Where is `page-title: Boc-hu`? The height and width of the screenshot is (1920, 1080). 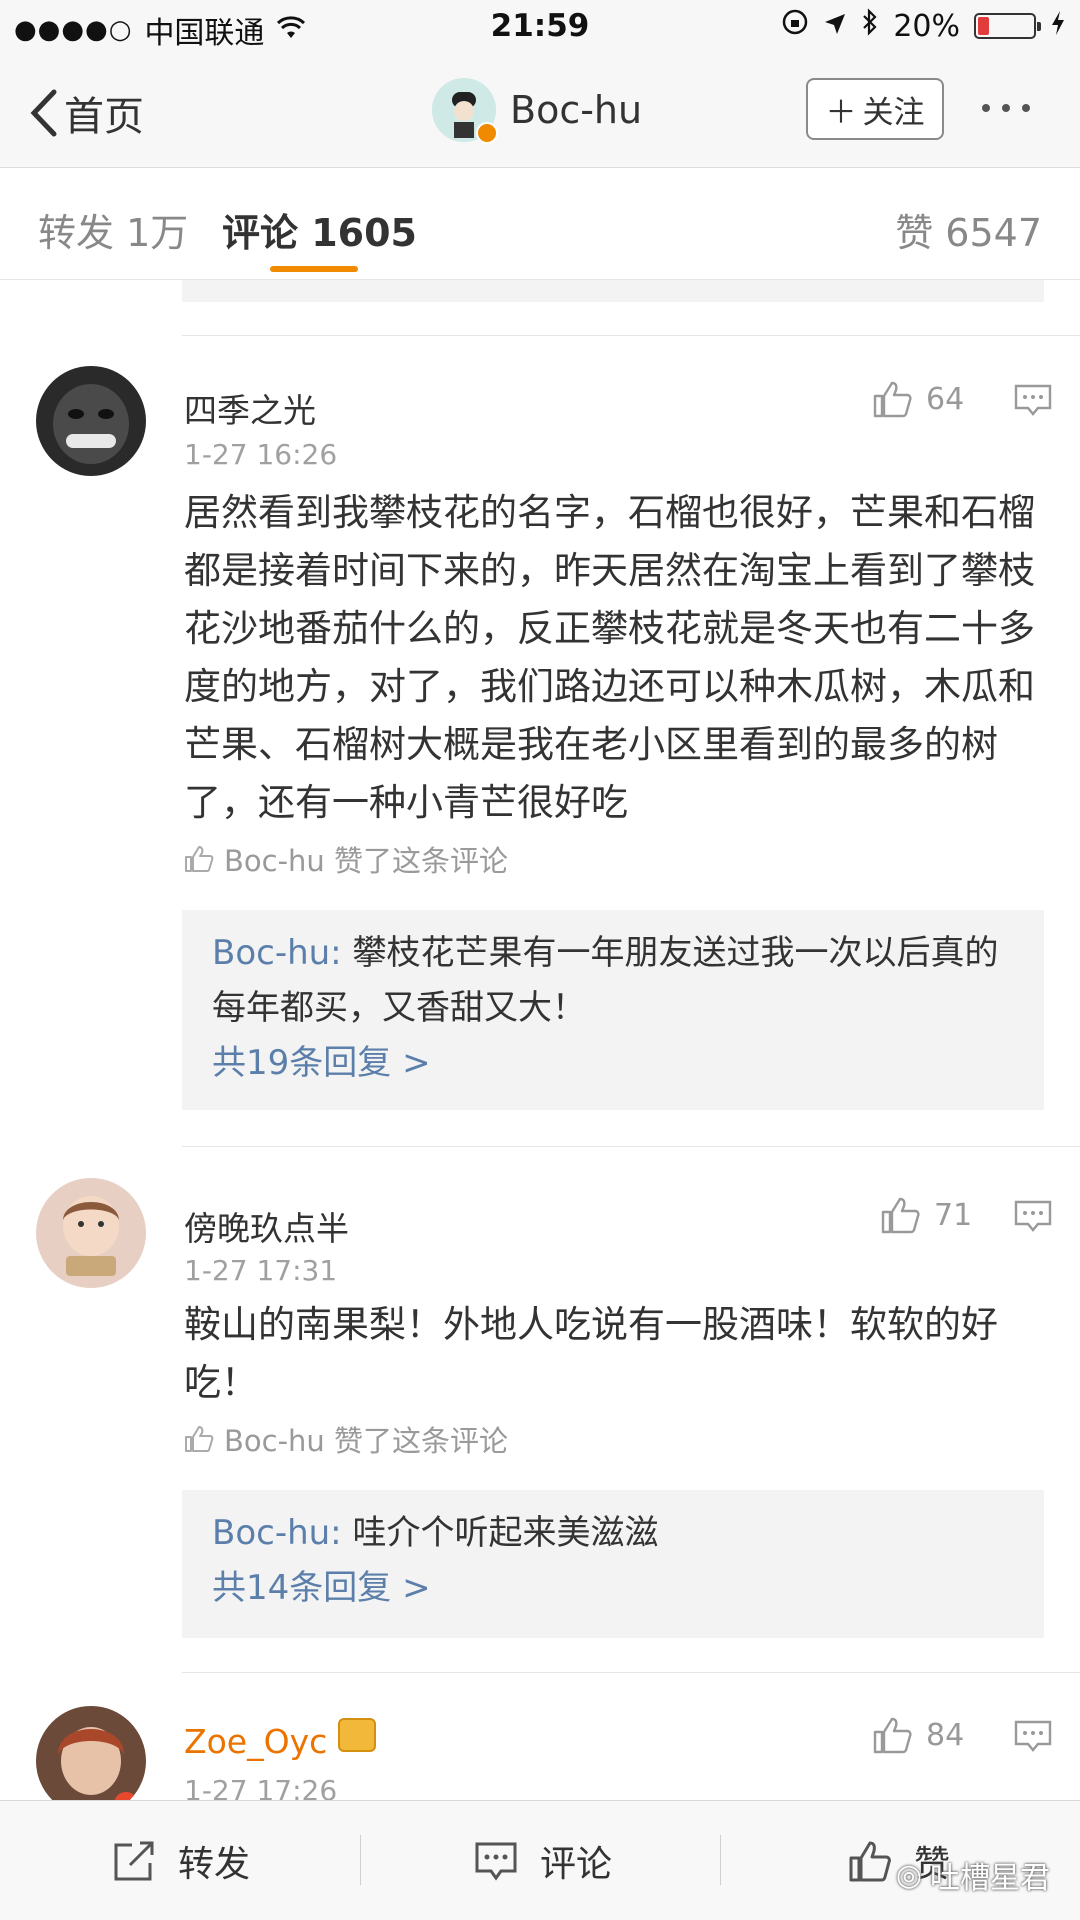 page-title: Boc-hu is located at coordinates (576, 110).